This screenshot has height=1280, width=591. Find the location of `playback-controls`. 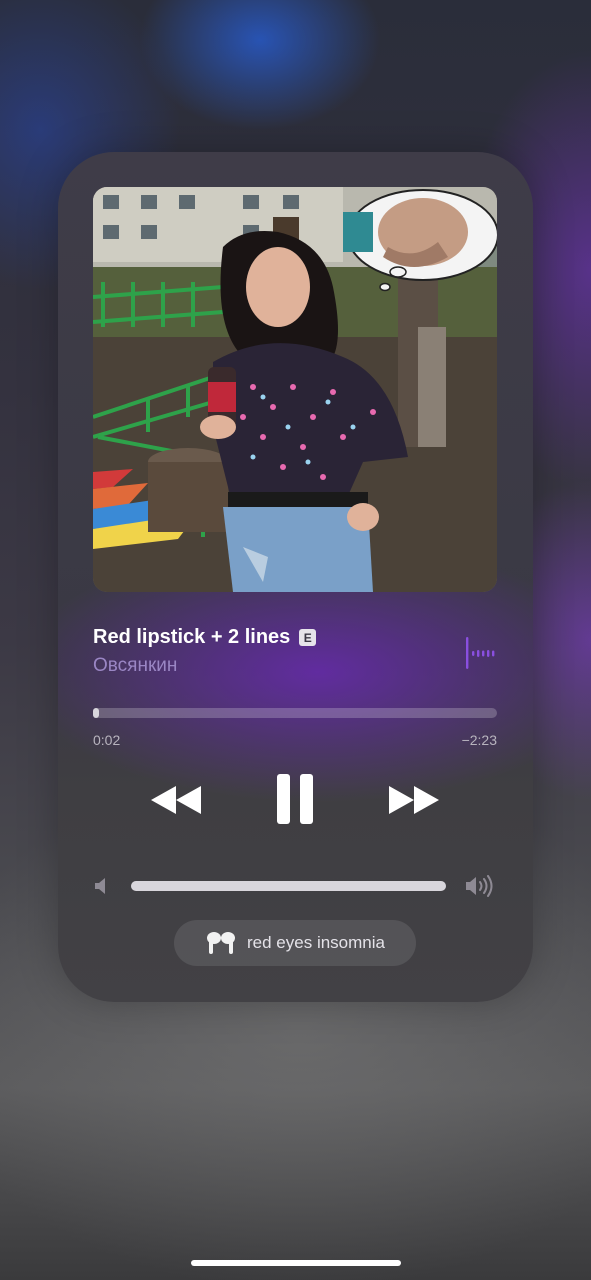

playback-controls is located at coordinates (295, 800).